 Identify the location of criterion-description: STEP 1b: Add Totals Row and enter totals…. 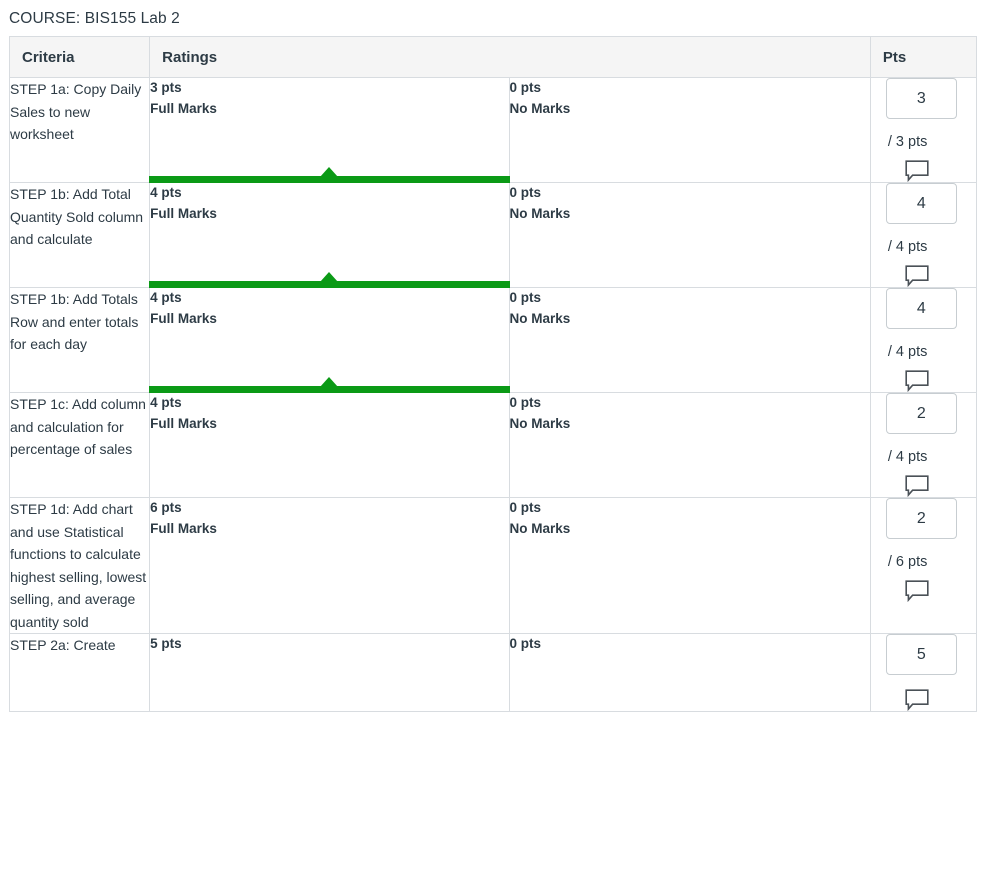
(79, 340).